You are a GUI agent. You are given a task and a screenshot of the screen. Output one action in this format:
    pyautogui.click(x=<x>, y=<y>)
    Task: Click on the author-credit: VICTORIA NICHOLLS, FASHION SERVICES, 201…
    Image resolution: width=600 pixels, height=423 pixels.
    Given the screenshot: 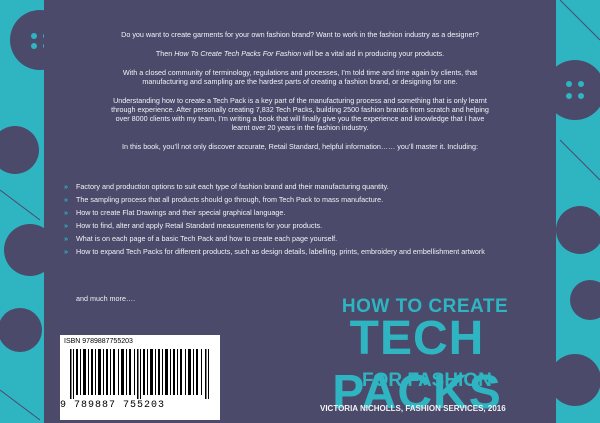 What is the action you would take?
    pyautogui.click(x=413, y=408)
    